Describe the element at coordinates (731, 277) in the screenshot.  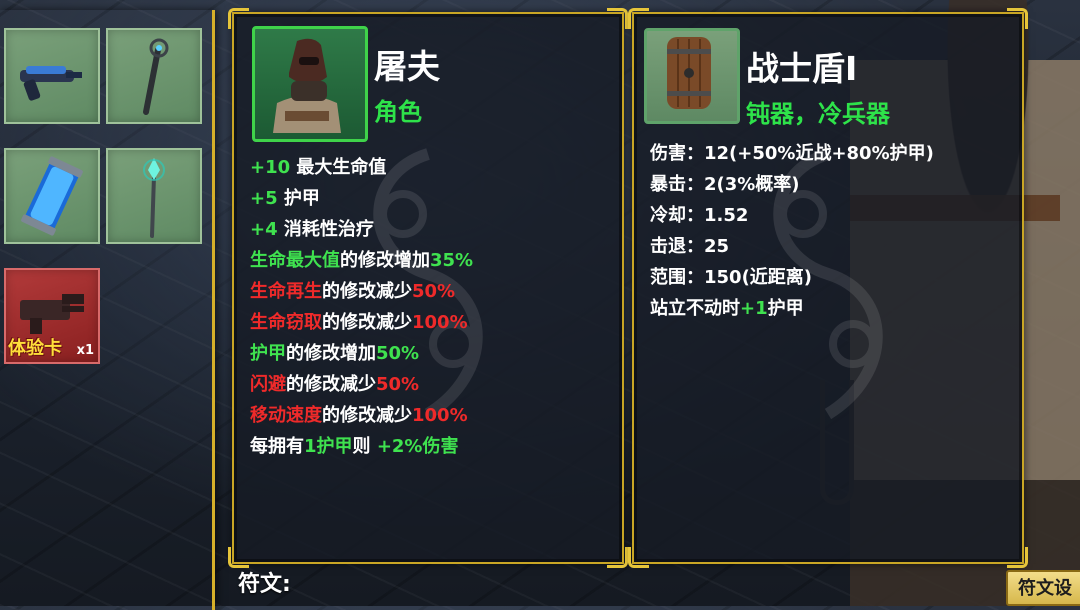
I see `text-segment: 范围：150(近距离)` at that location.